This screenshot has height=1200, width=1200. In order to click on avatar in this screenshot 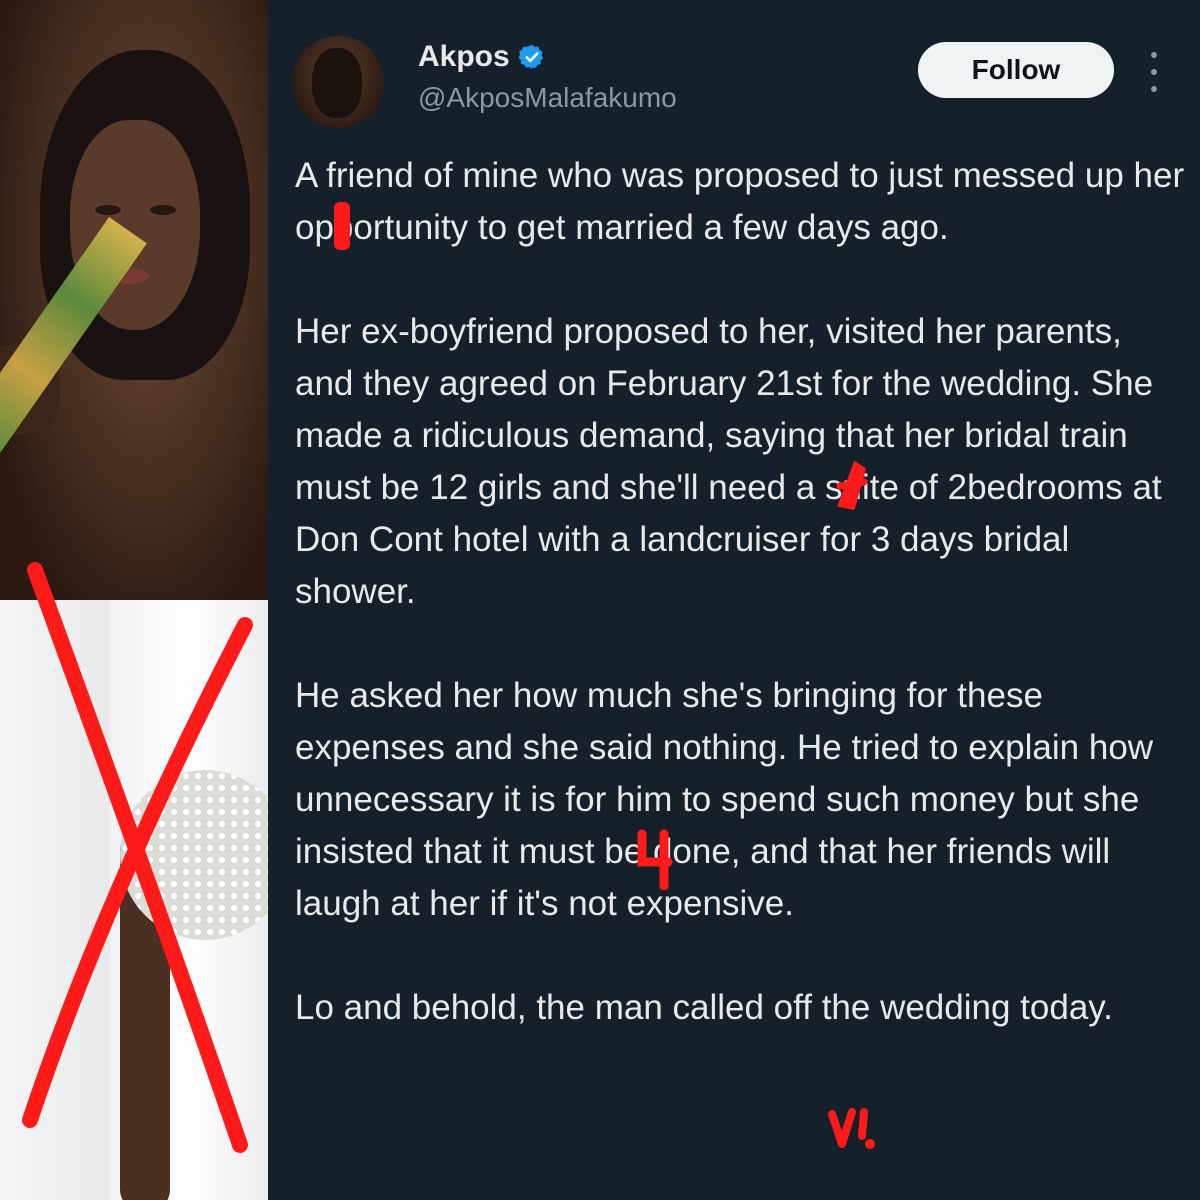, I will do `click(338, 82)`.